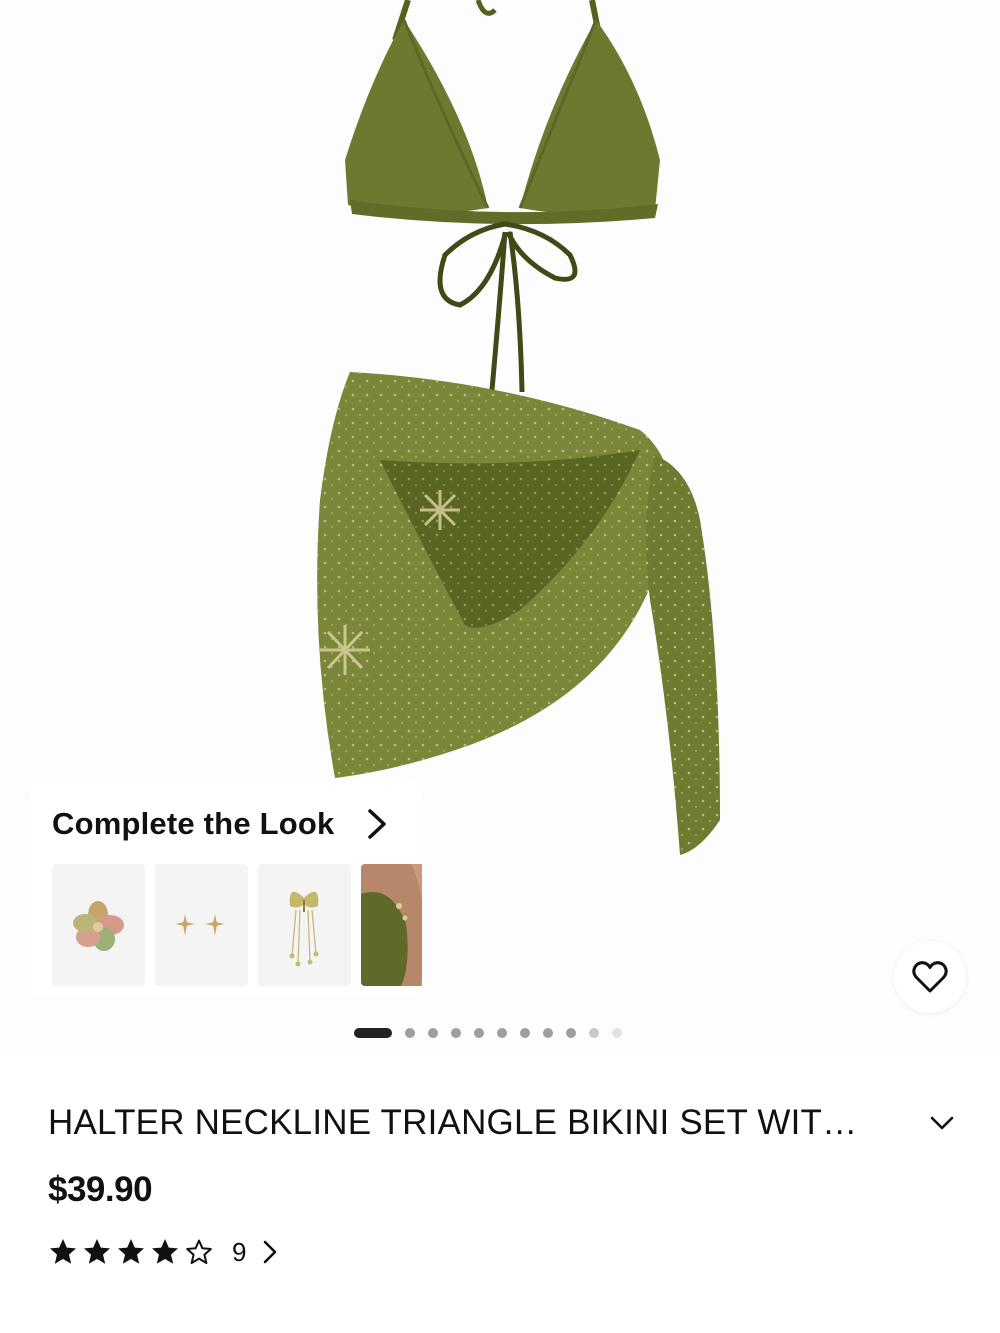  I want to click on review-count: 9, so click(239, 1251).